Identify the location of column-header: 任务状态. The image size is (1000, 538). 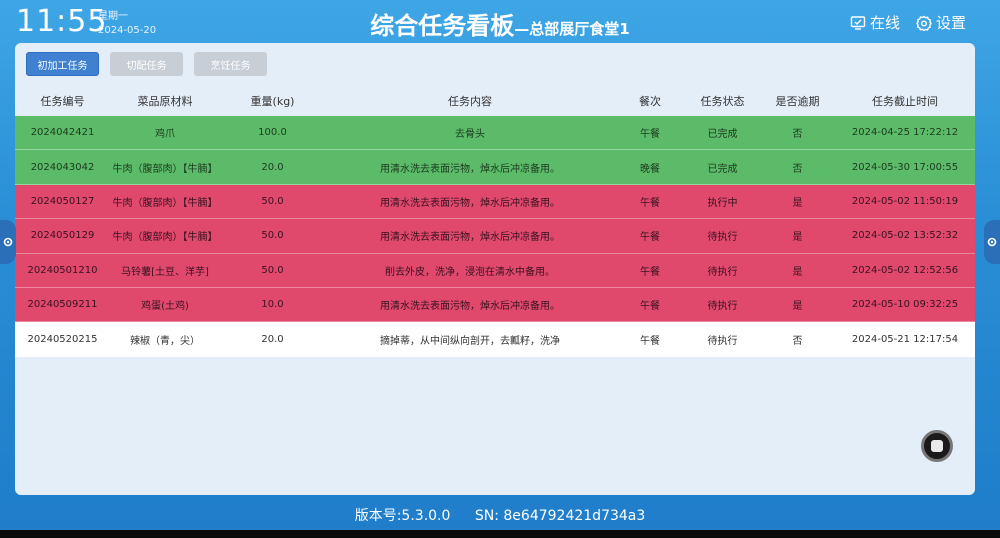
(722, 101).